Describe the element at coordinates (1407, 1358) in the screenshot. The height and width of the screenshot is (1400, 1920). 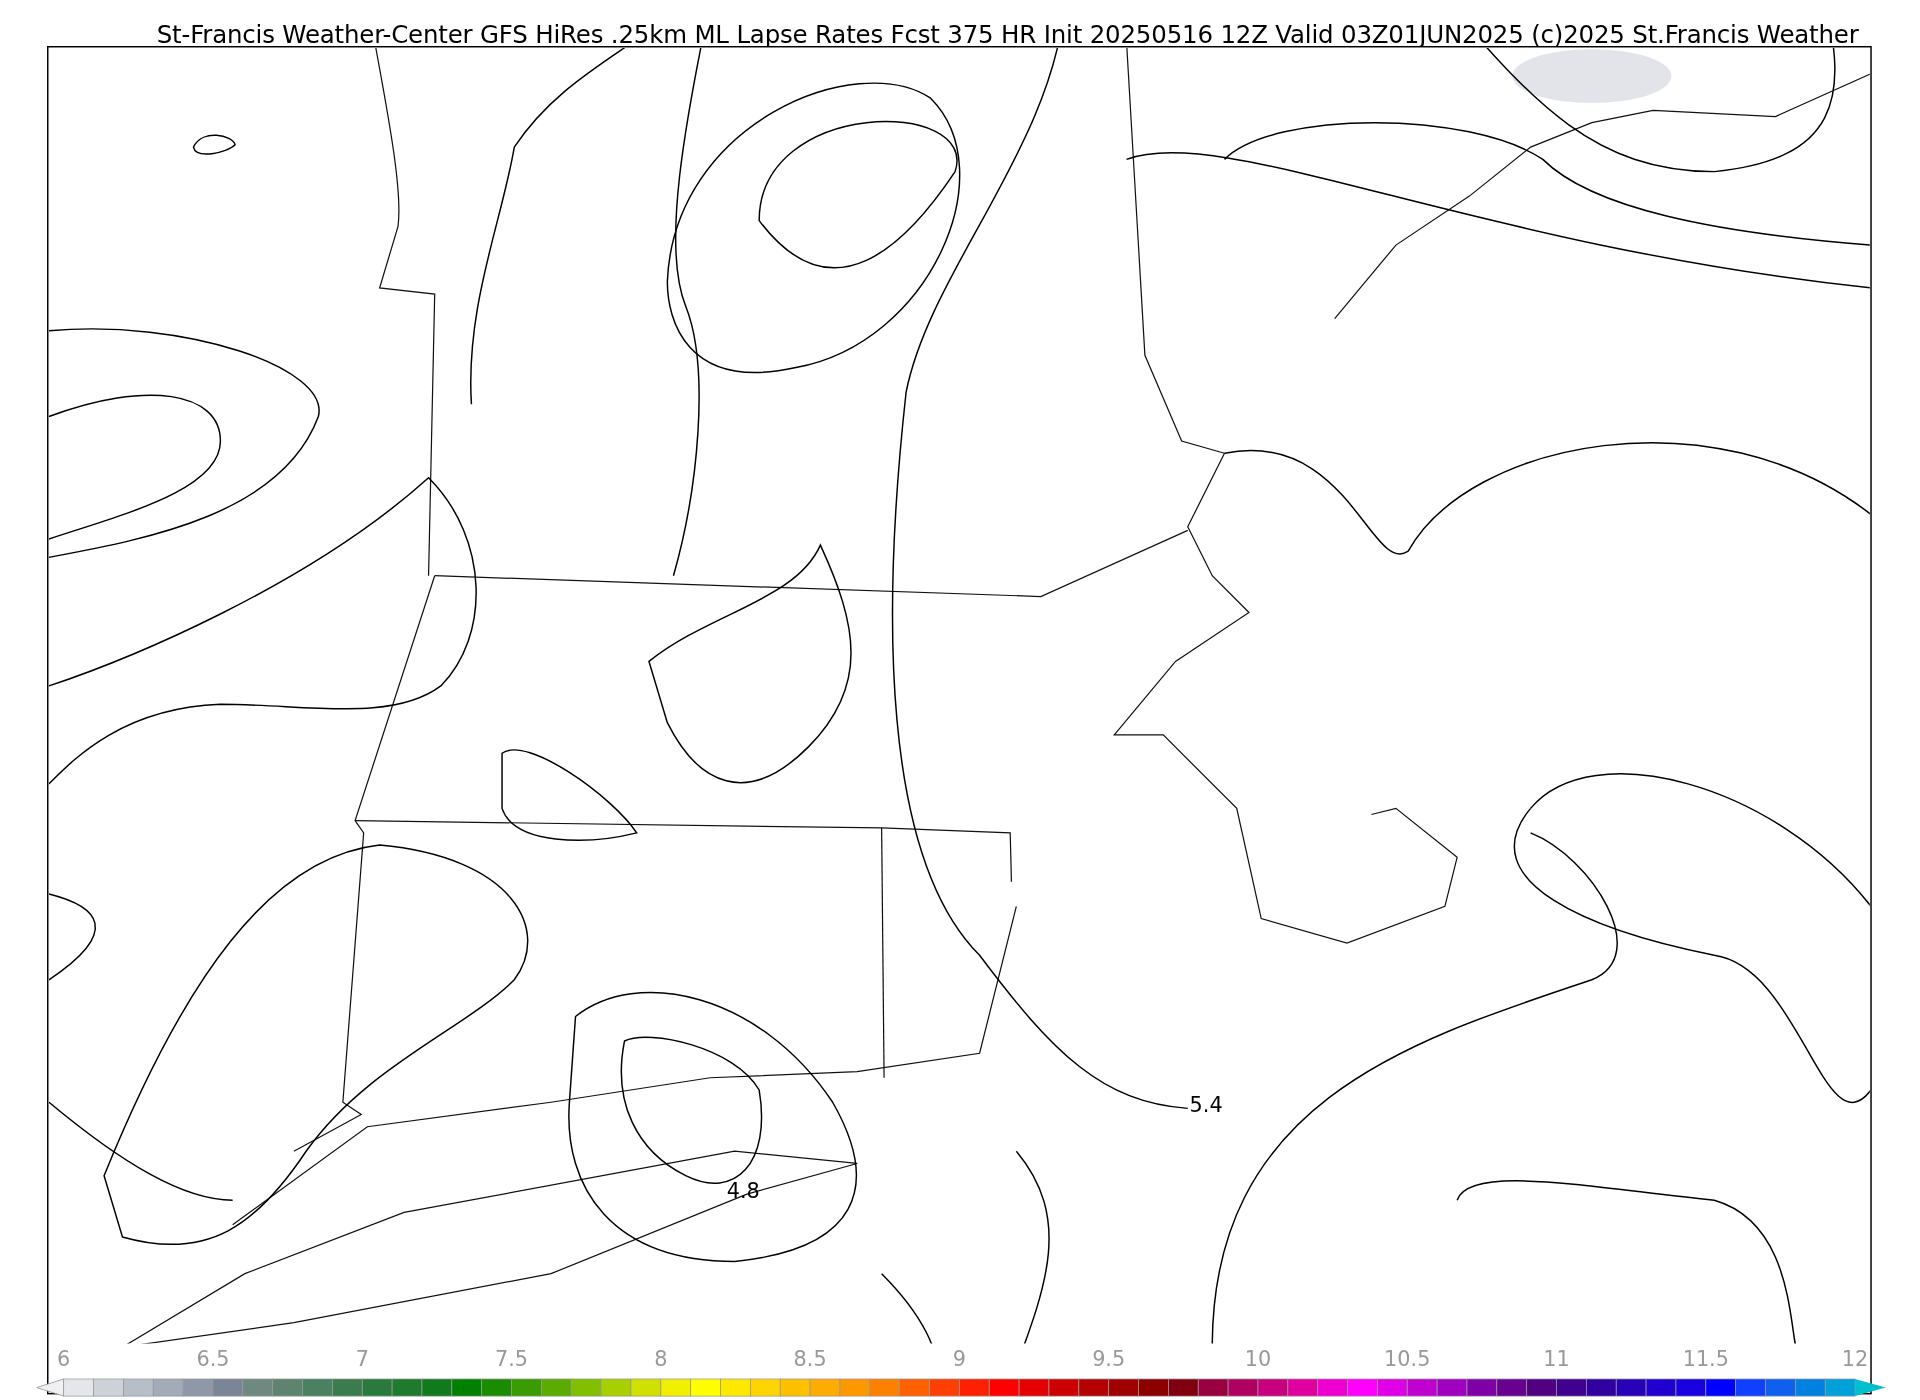
I see `colorbar-tick-label: 10.5` at that location.